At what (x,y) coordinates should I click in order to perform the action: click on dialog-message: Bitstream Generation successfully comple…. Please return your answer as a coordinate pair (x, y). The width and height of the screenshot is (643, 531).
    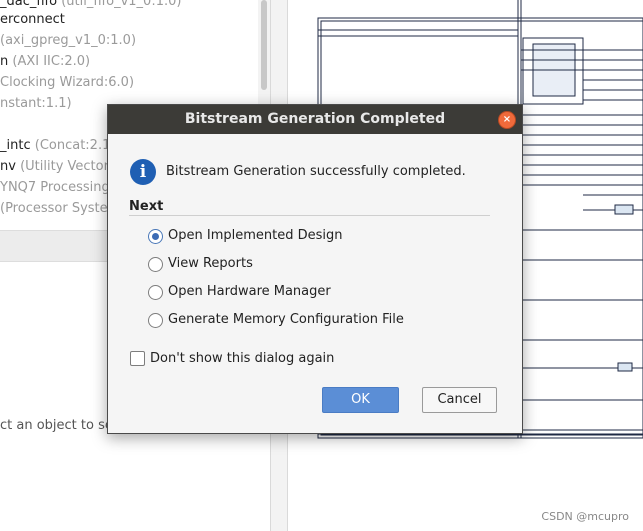
    Looking at the image, I should click on (316, 171).